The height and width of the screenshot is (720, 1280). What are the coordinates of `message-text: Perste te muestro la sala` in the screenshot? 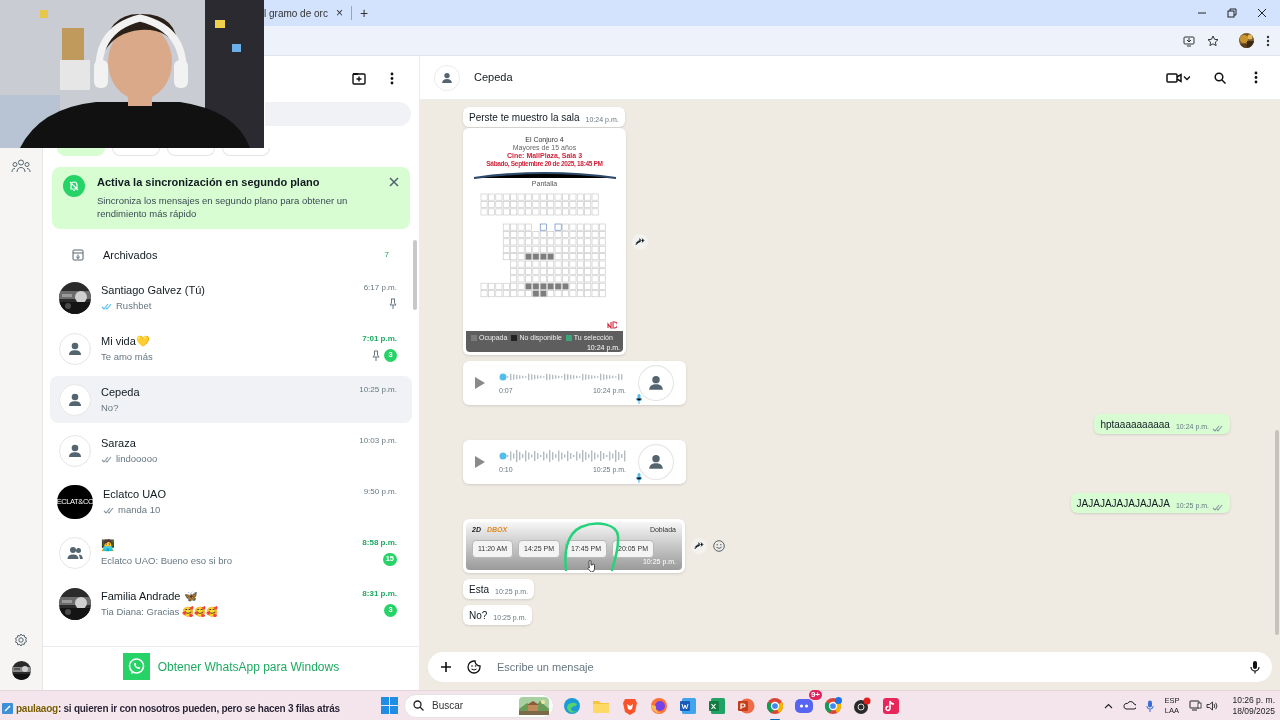 It's located at (524, 118).